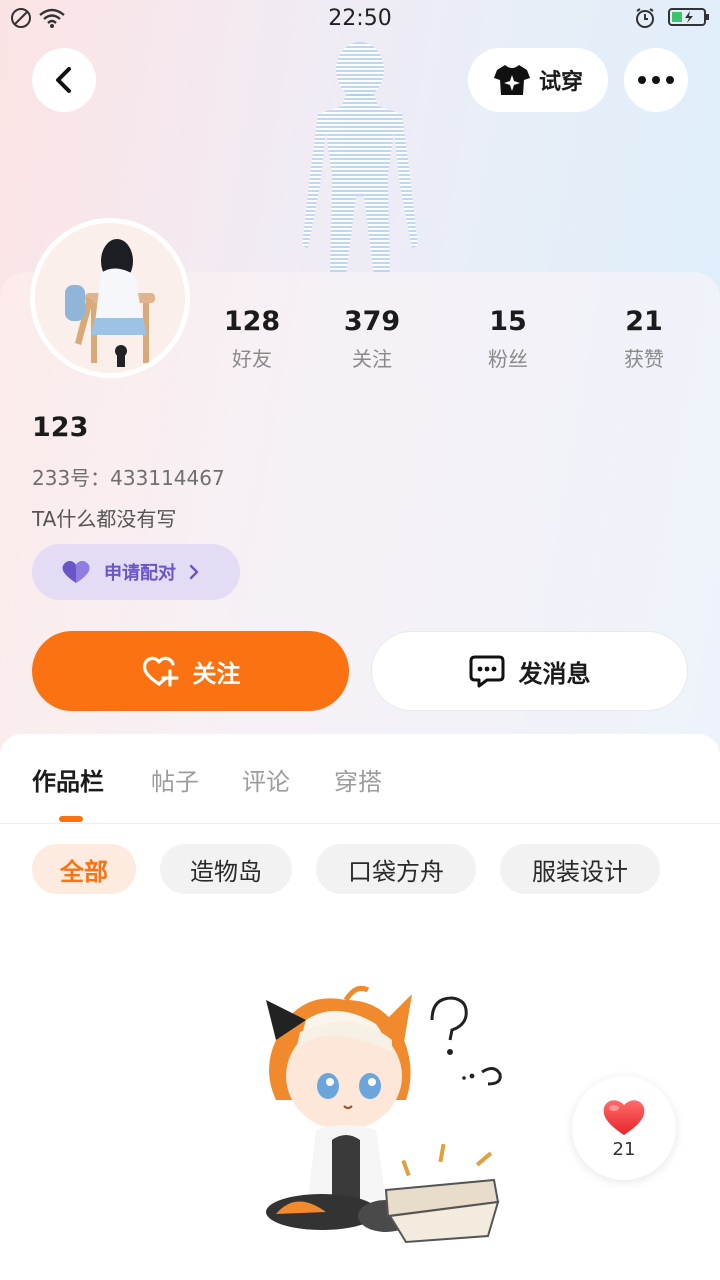 The width and height of the screenshot is (720, 1280). I want to click on request-pair-button: 申请配对, so click(136, 572).